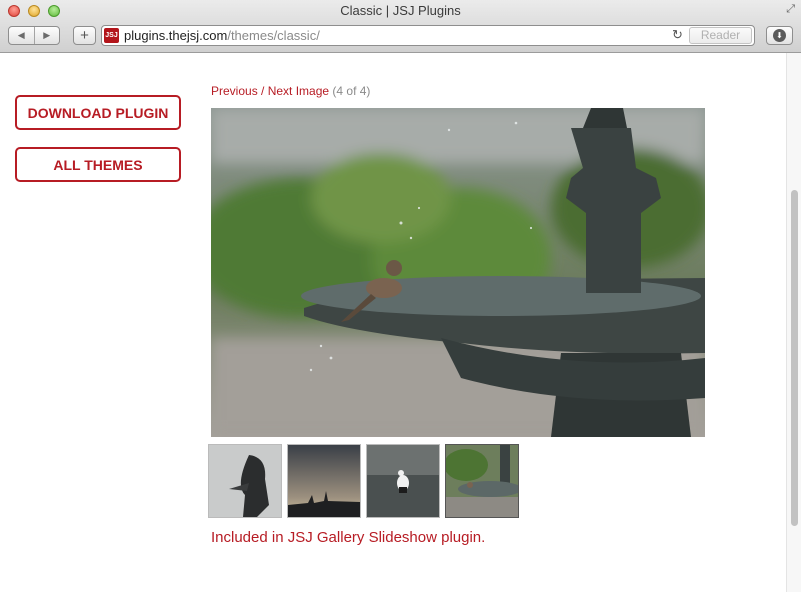 The image size is (801, 592). What do you see at coordinates (790, 9) in the screenshot?
I see `fullscreen-icon: ⤢` at bounding box center [790, 9].